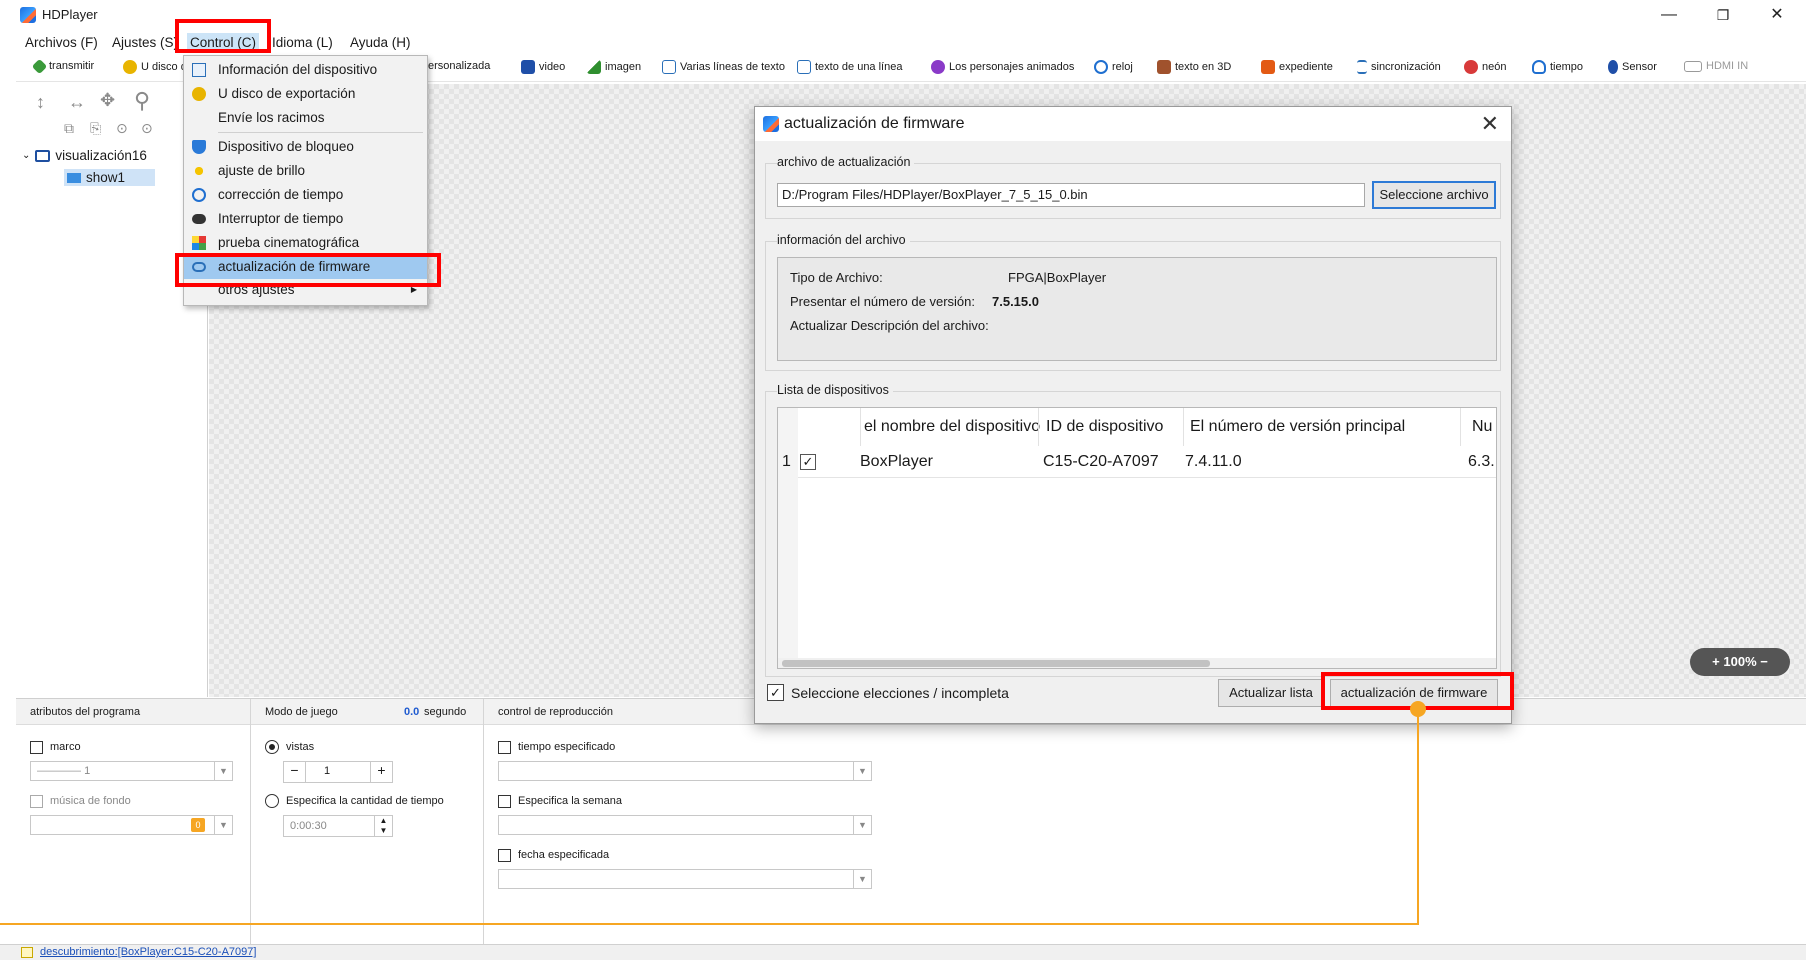 Image resolution: width=1806 pixels, height=960 pixels. I want to click on time-spinbox: 0:00:30 ▲ ▼, so click(338, 826).